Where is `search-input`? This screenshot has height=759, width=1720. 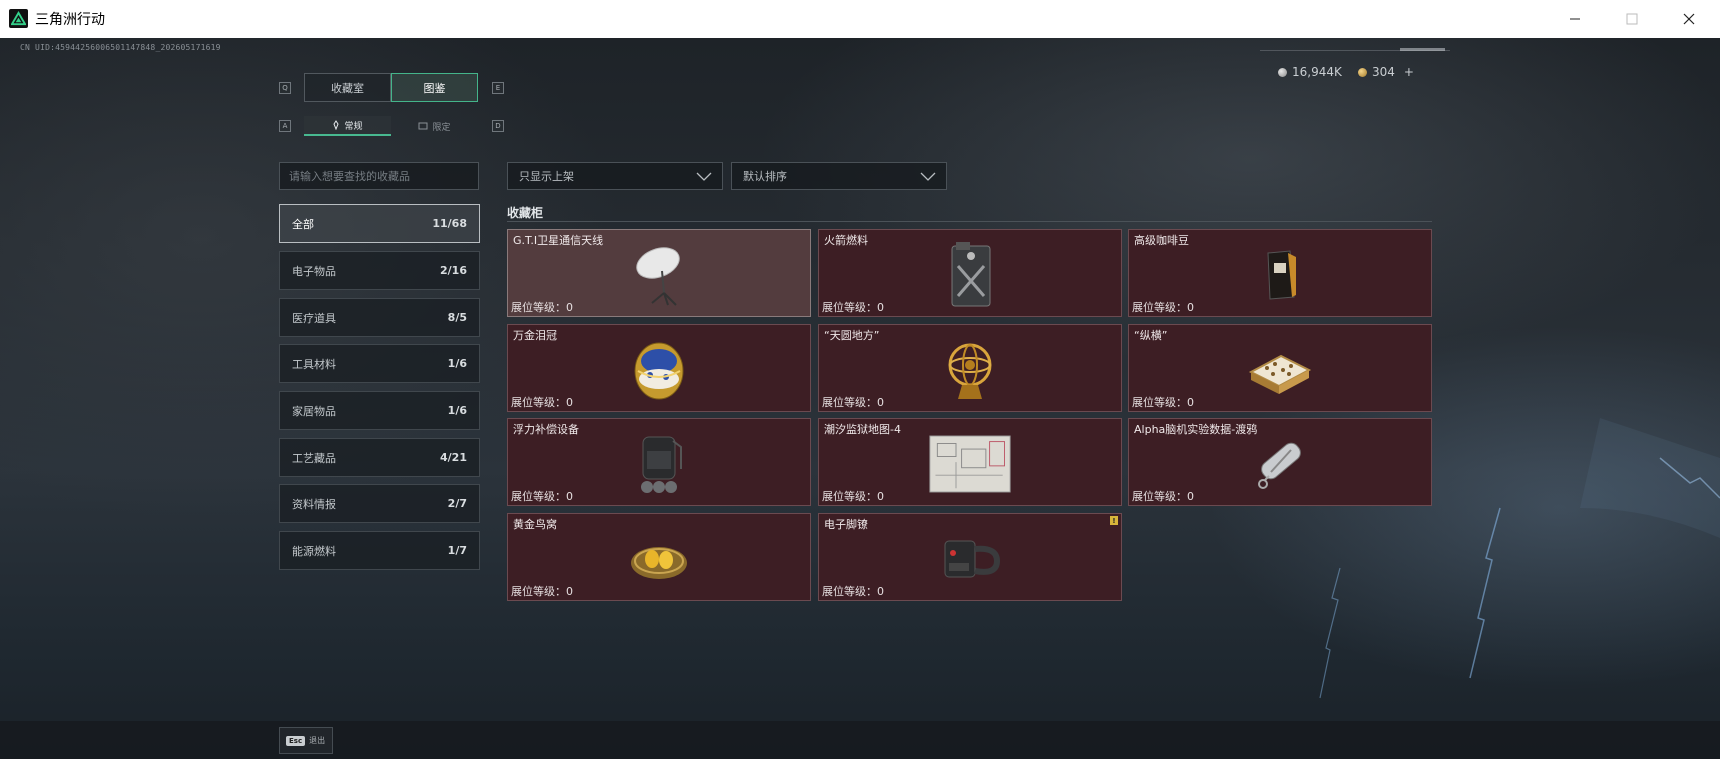 search-input is located at coordinates (379, 176).